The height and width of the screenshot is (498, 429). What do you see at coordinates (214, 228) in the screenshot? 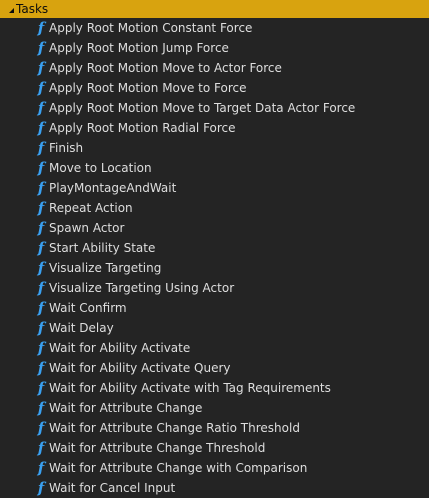
I see `list-item: f Spawn Actor` at bounding box center [214, 228].